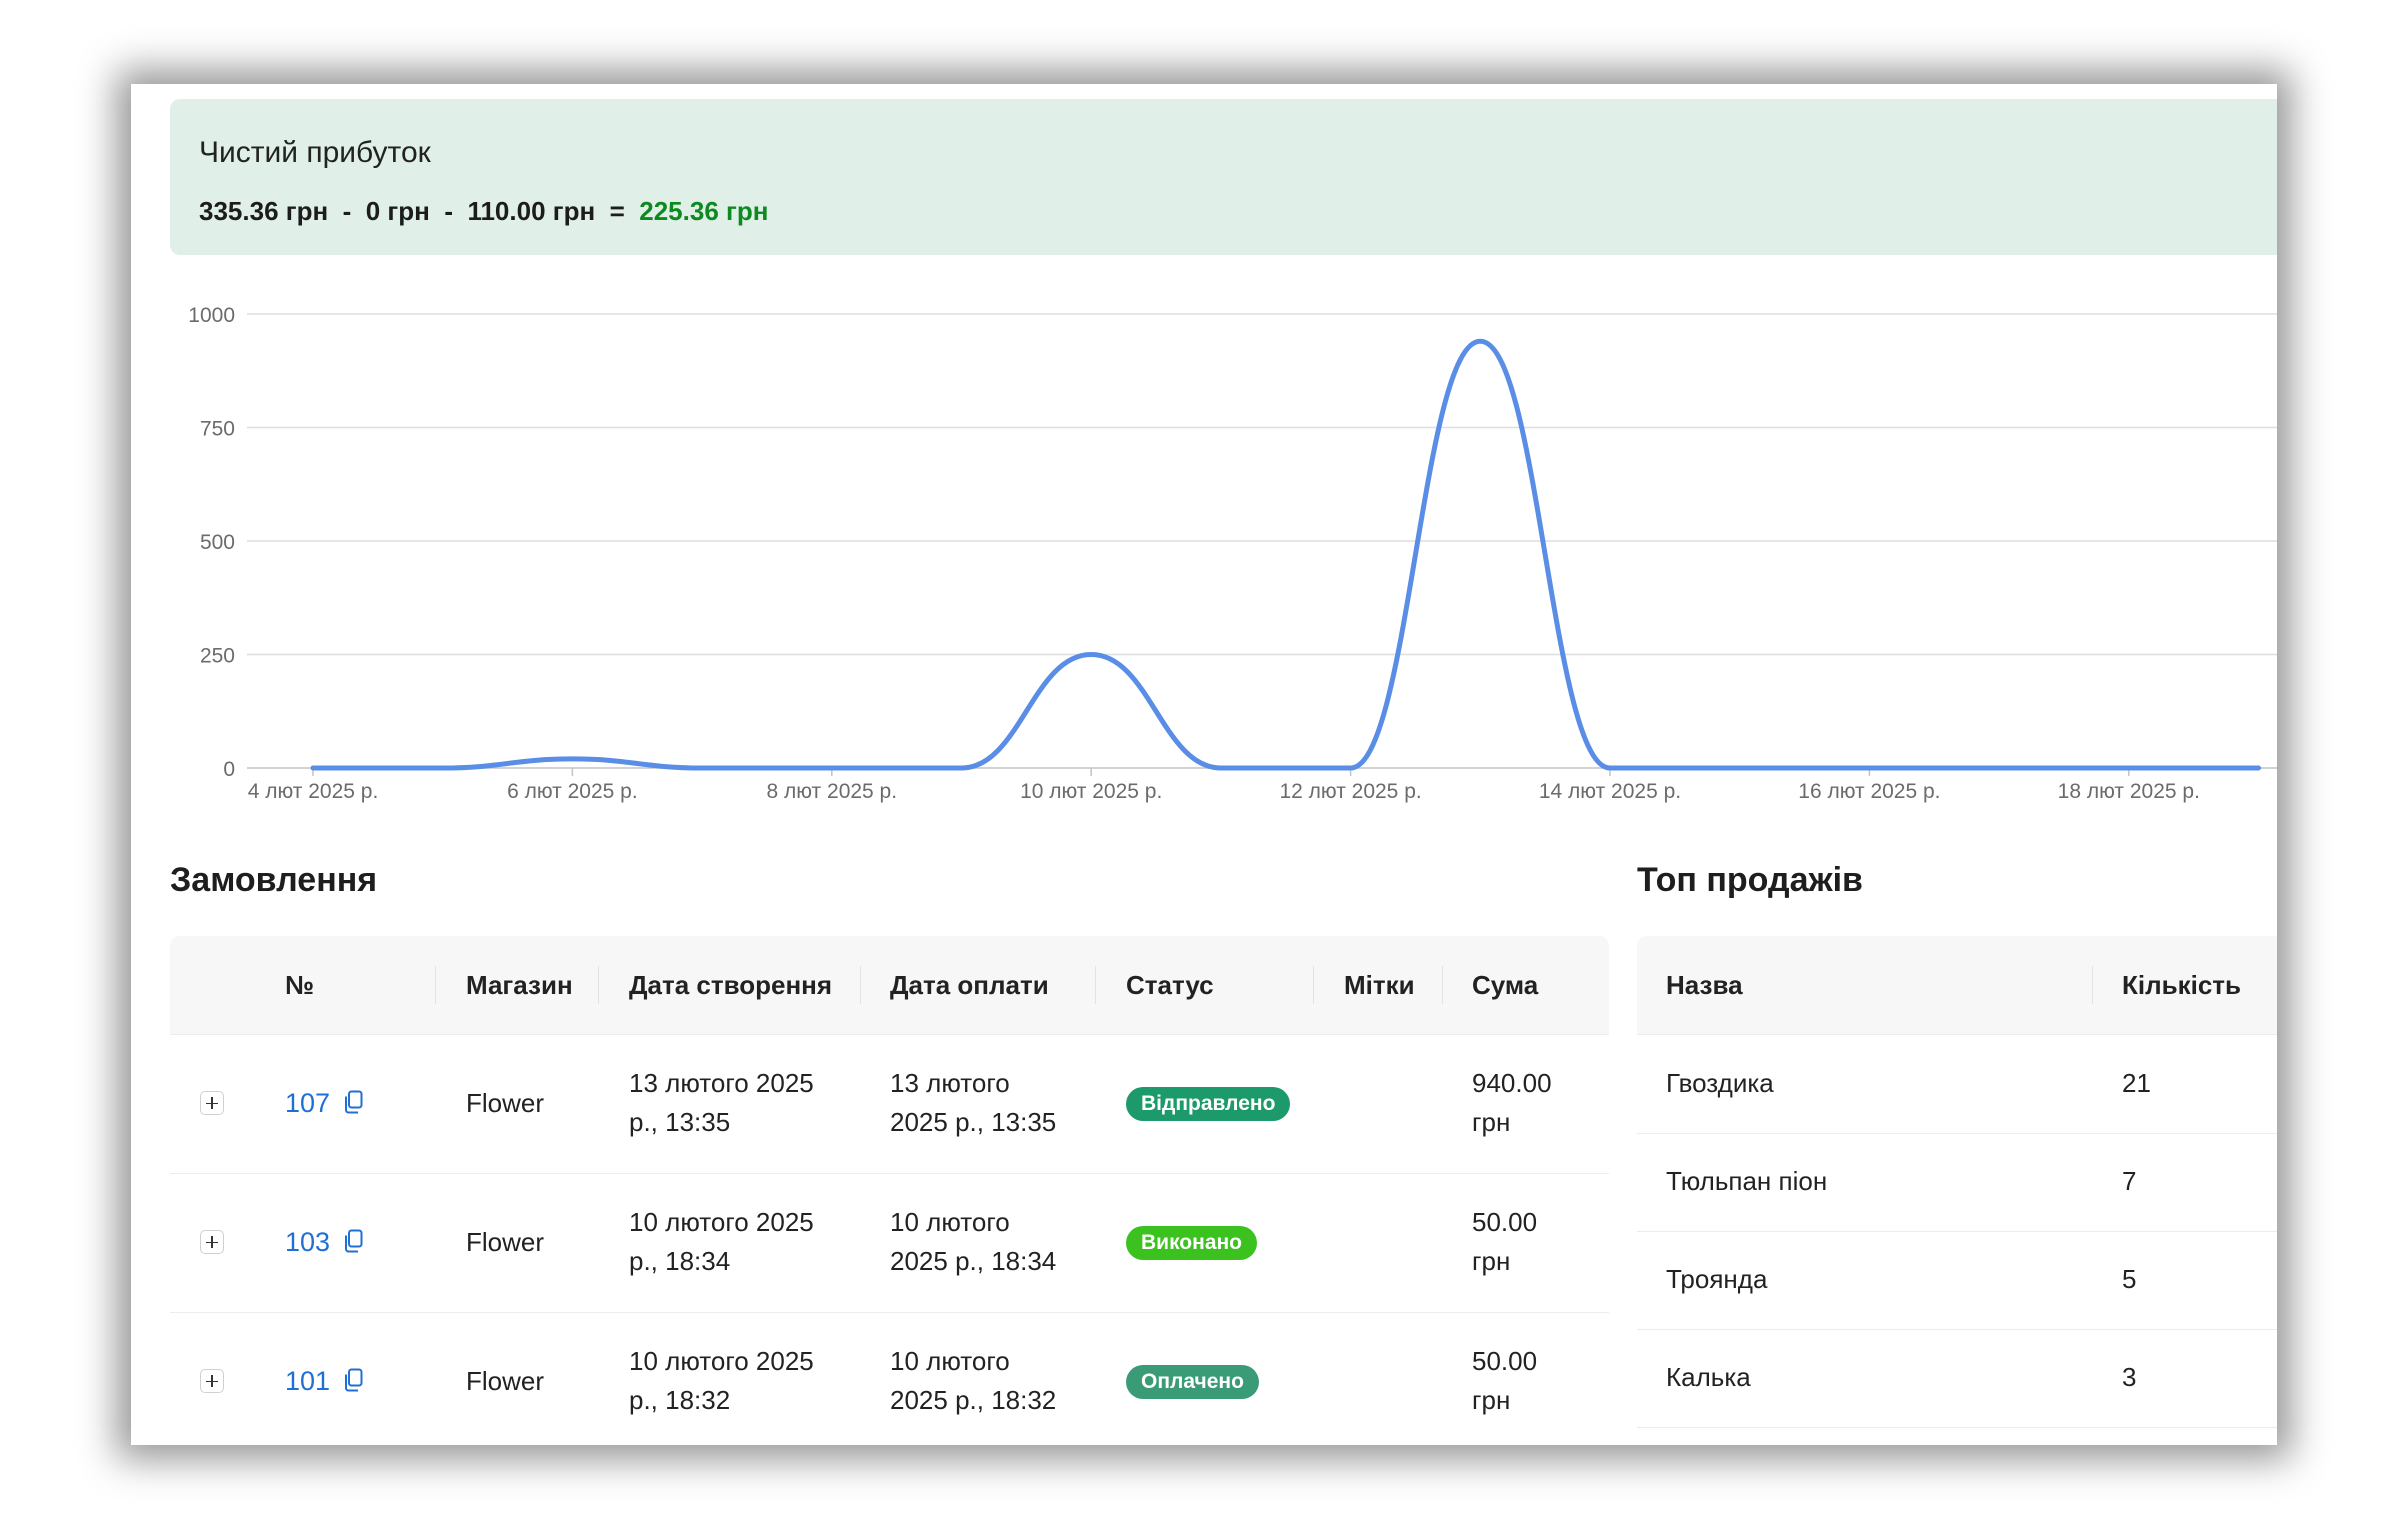  Describe the element at coordinates (1350, 791) in the screenshot. I see `x-tick-label: 12 лют 2025 р.` at that location.